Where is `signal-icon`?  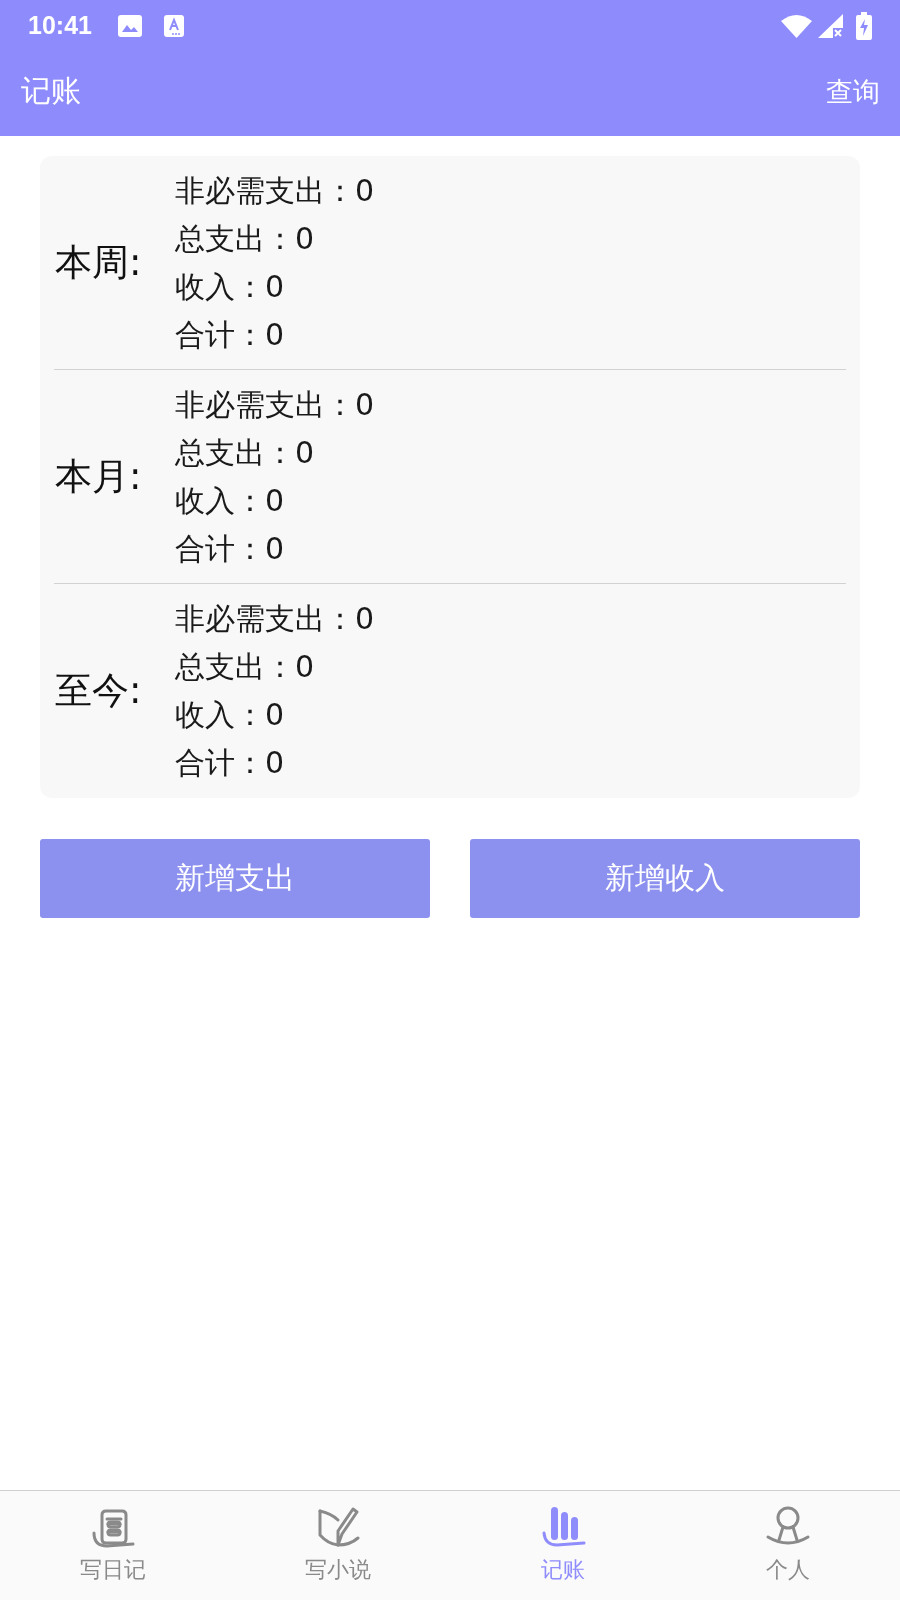
signal-icon is located at coordinates (830, 25).